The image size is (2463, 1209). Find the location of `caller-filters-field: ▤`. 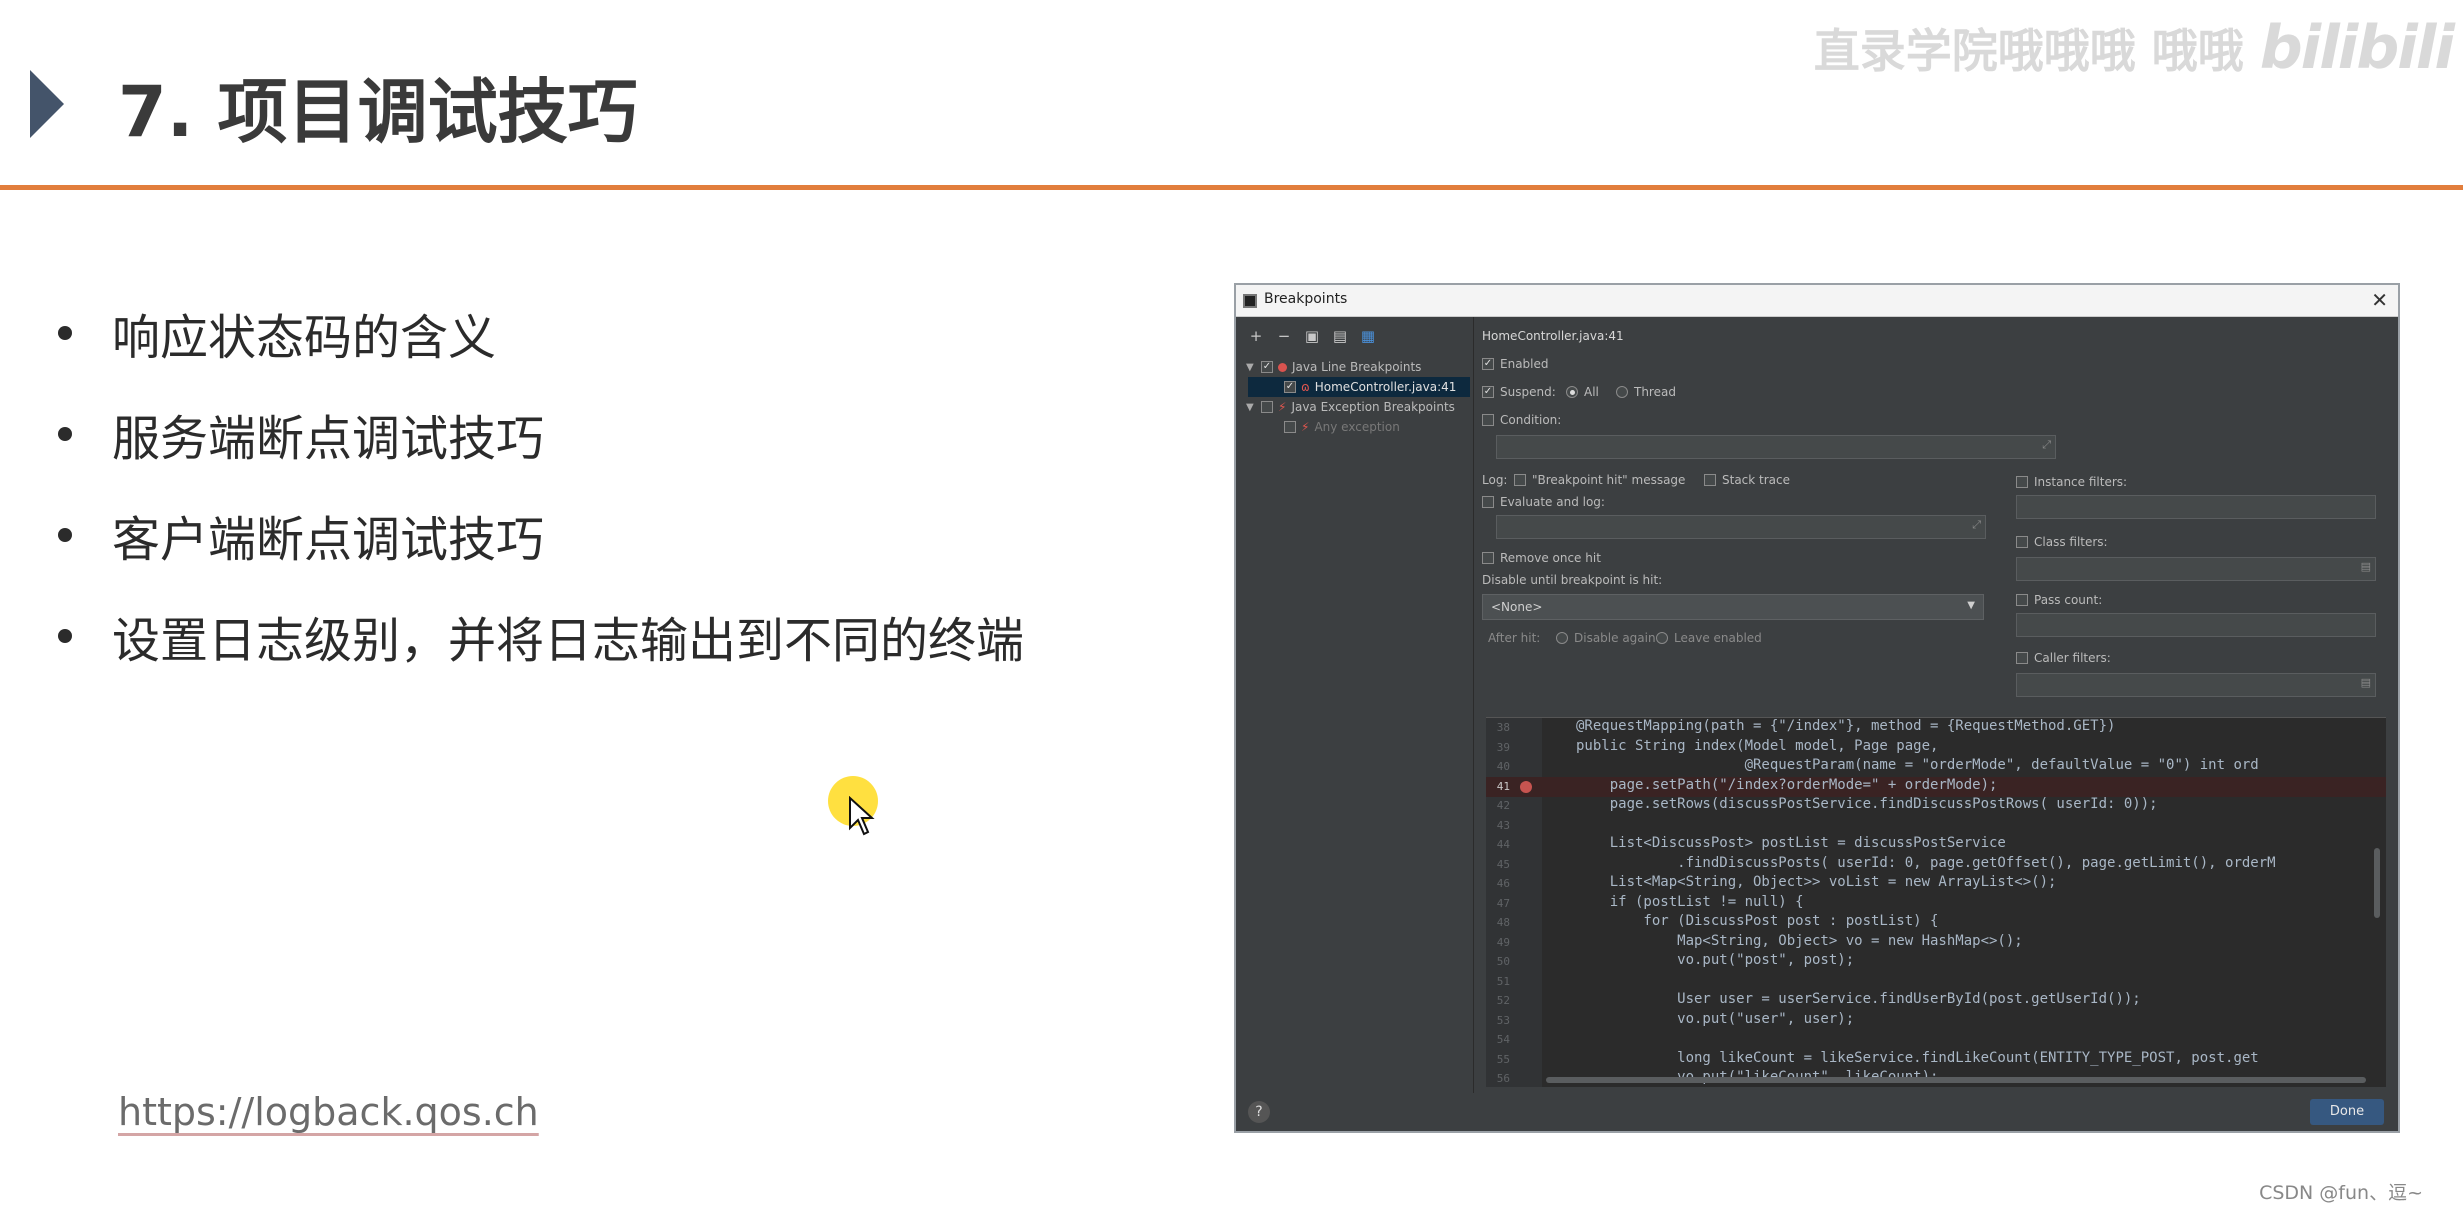

caller-filters-field: ▤ is located at coordinates (2196, 685).